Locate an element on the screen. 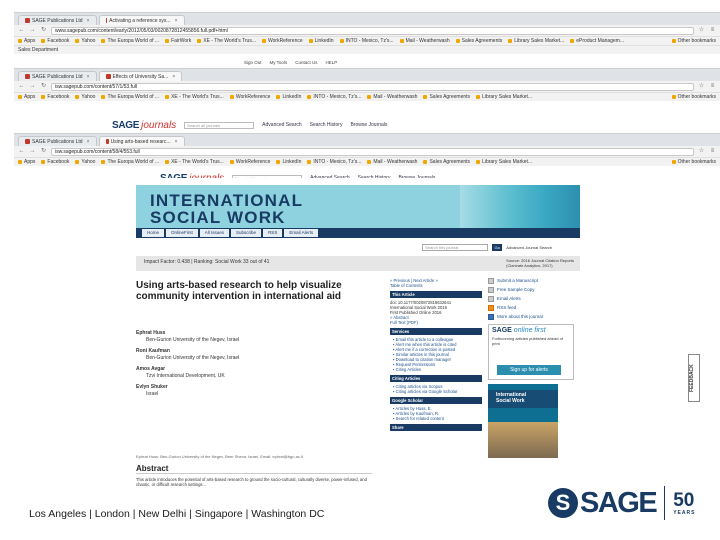 The image size is (720, 540). more-about-journal-link: More about this journal is located at coordinates (531, 317).